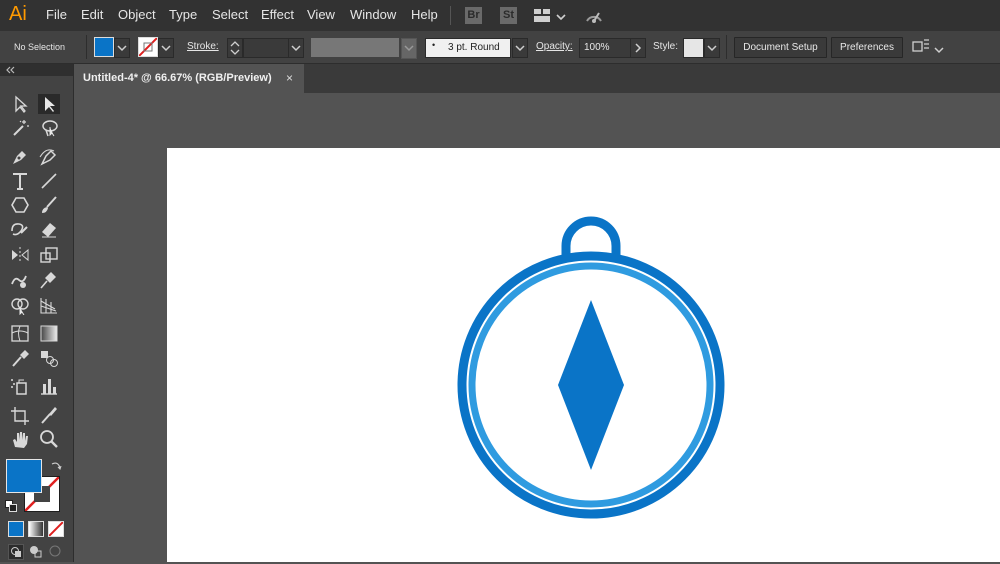  What do you see at coordinates (597, 47) in the screenshot?
I see `opacity-value: 100%` at bounding box center [597, 47].